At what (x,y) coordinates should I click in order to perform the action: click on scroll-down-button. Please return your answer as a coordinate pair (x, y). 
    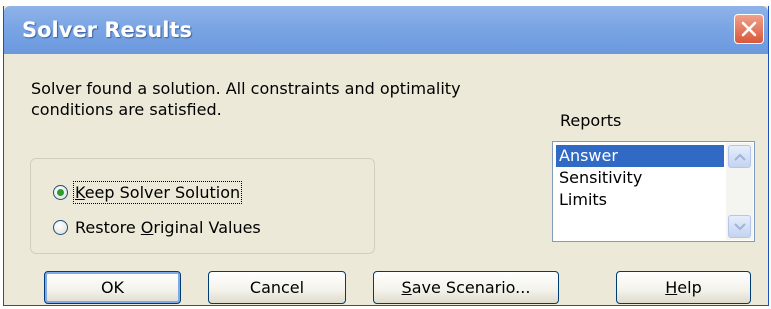
    Looking at the image, I should click on (739, 226).